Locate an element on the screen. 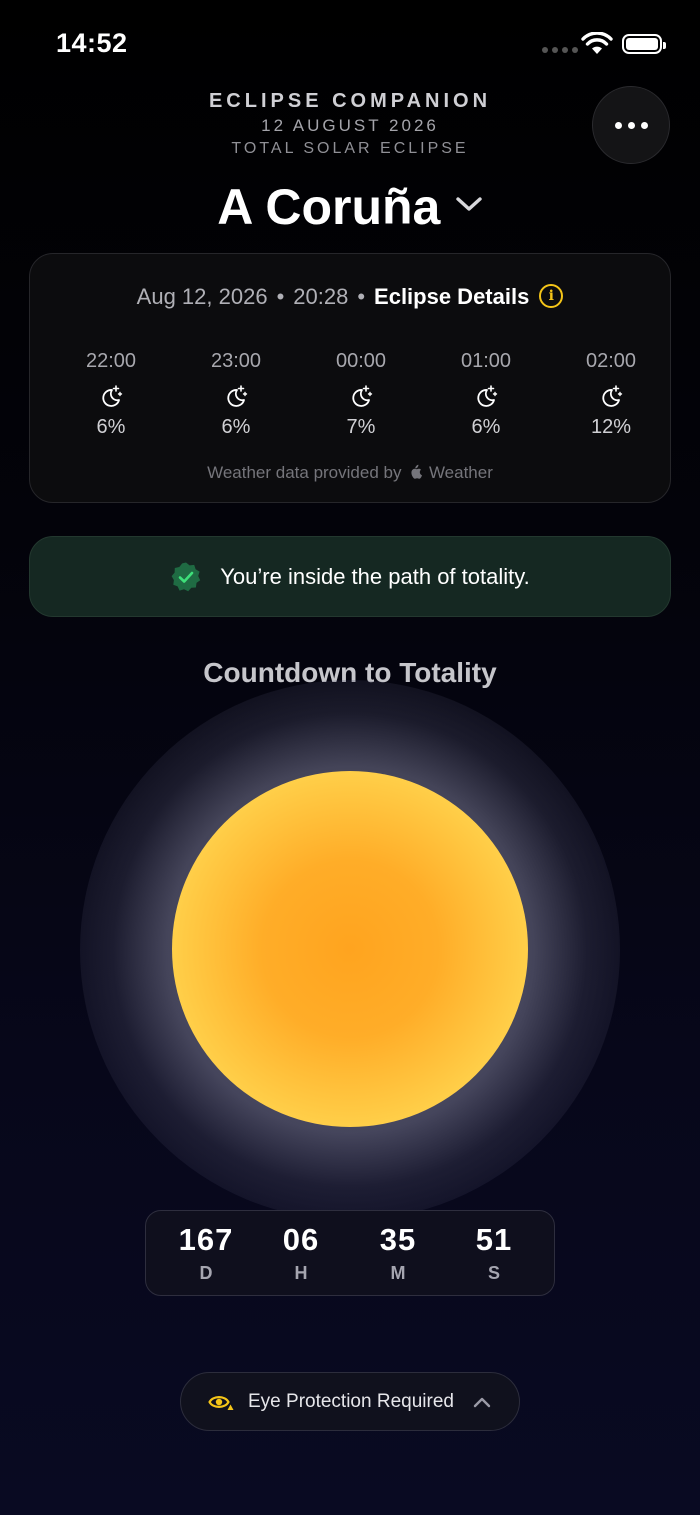 This screenshot has width=700, height=1515. hours-label: H is located at coordinates (301, 1273).